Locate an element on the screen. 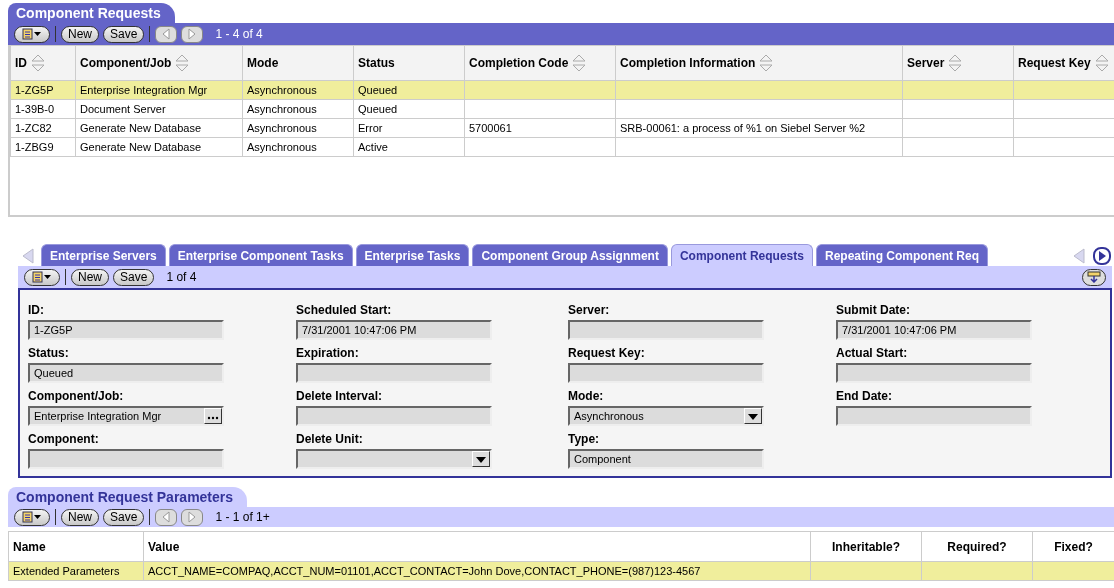 The height and width of the screenshot is (588, 1114). field-label: Server: is located at coordinates (589, 310).